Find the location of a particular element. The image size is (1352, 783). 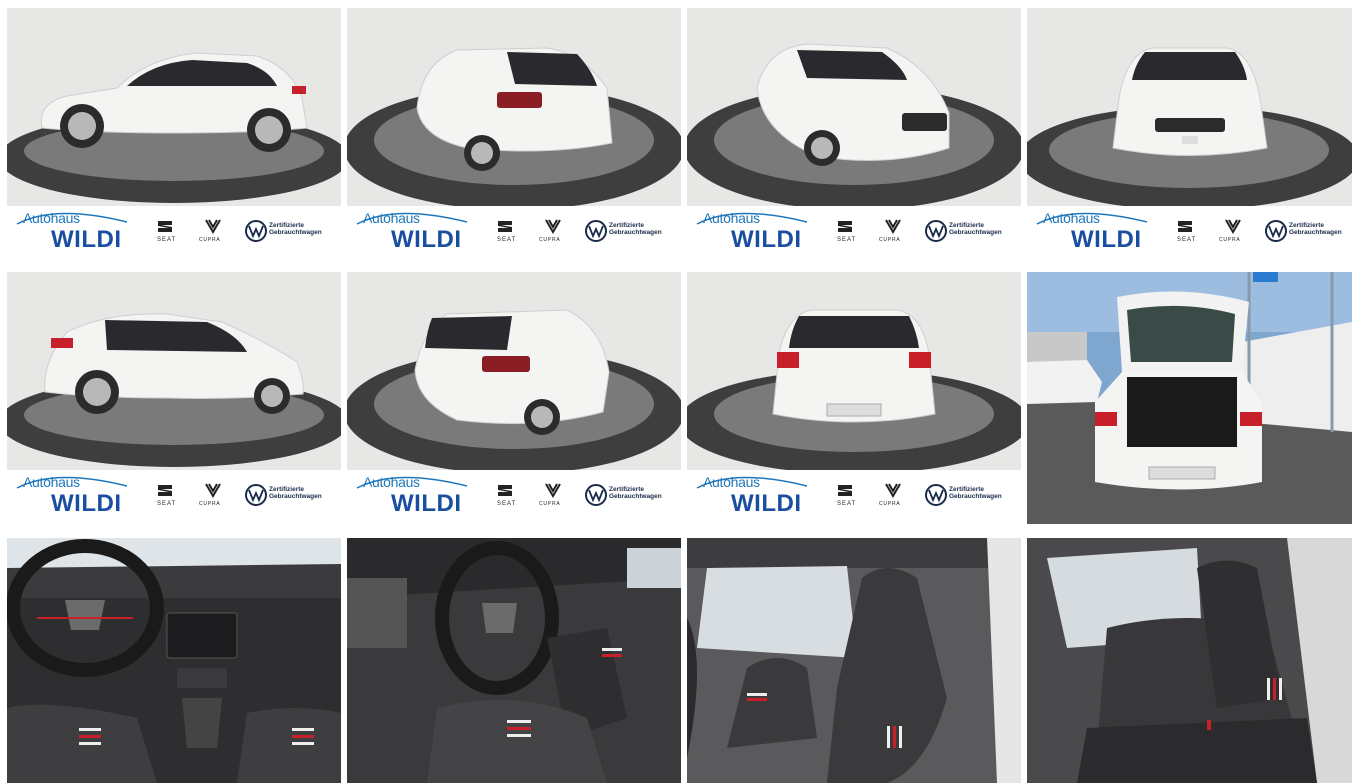

driver-cockpit-image is located at coordinates (514, 660).